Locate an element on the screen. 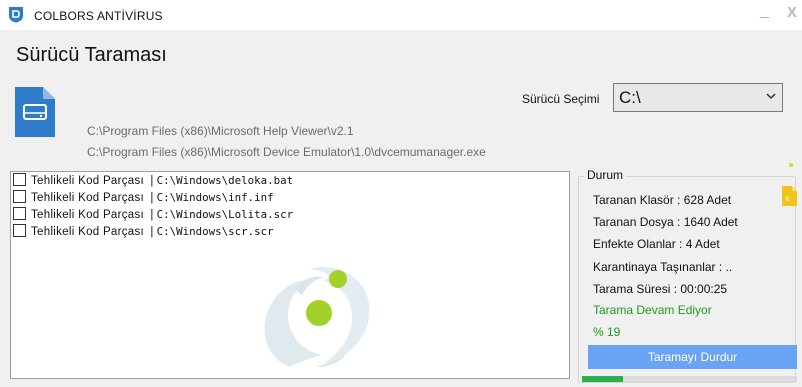 Image resolution: width=802 pixels, height=387 pixels. drive-icon is located at coordinates (35, 112).